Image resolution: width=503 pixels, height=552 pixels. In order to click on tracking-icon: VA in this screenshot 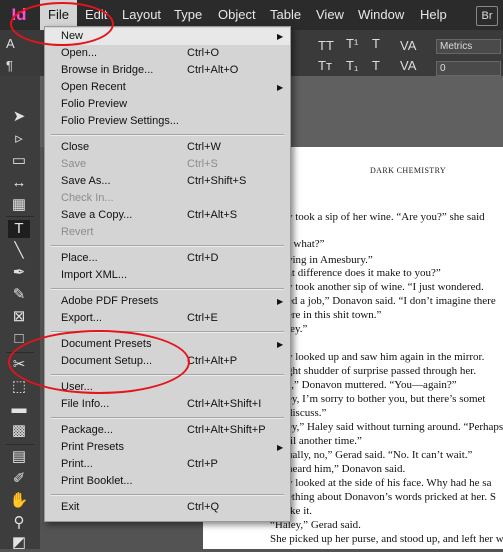, I will do `click(408, 65)`.